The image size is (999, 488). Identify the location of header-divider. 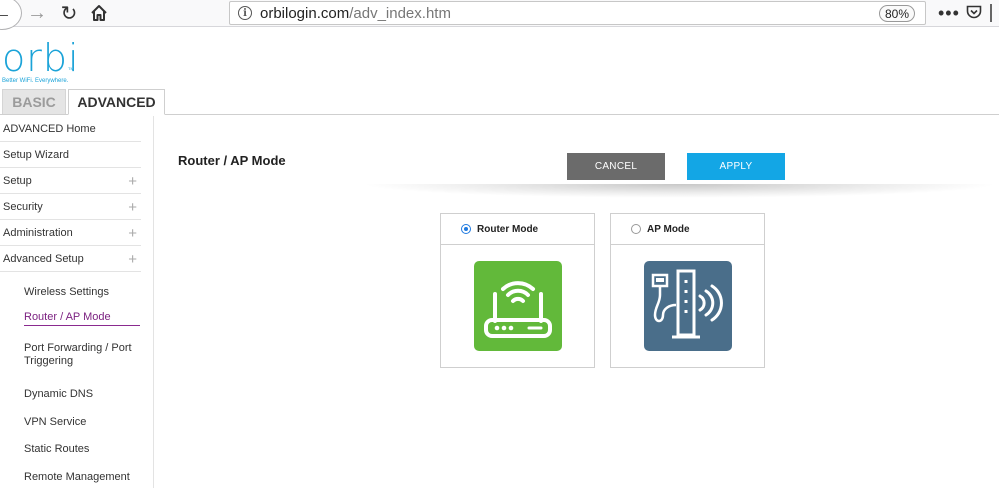
(679, 191).